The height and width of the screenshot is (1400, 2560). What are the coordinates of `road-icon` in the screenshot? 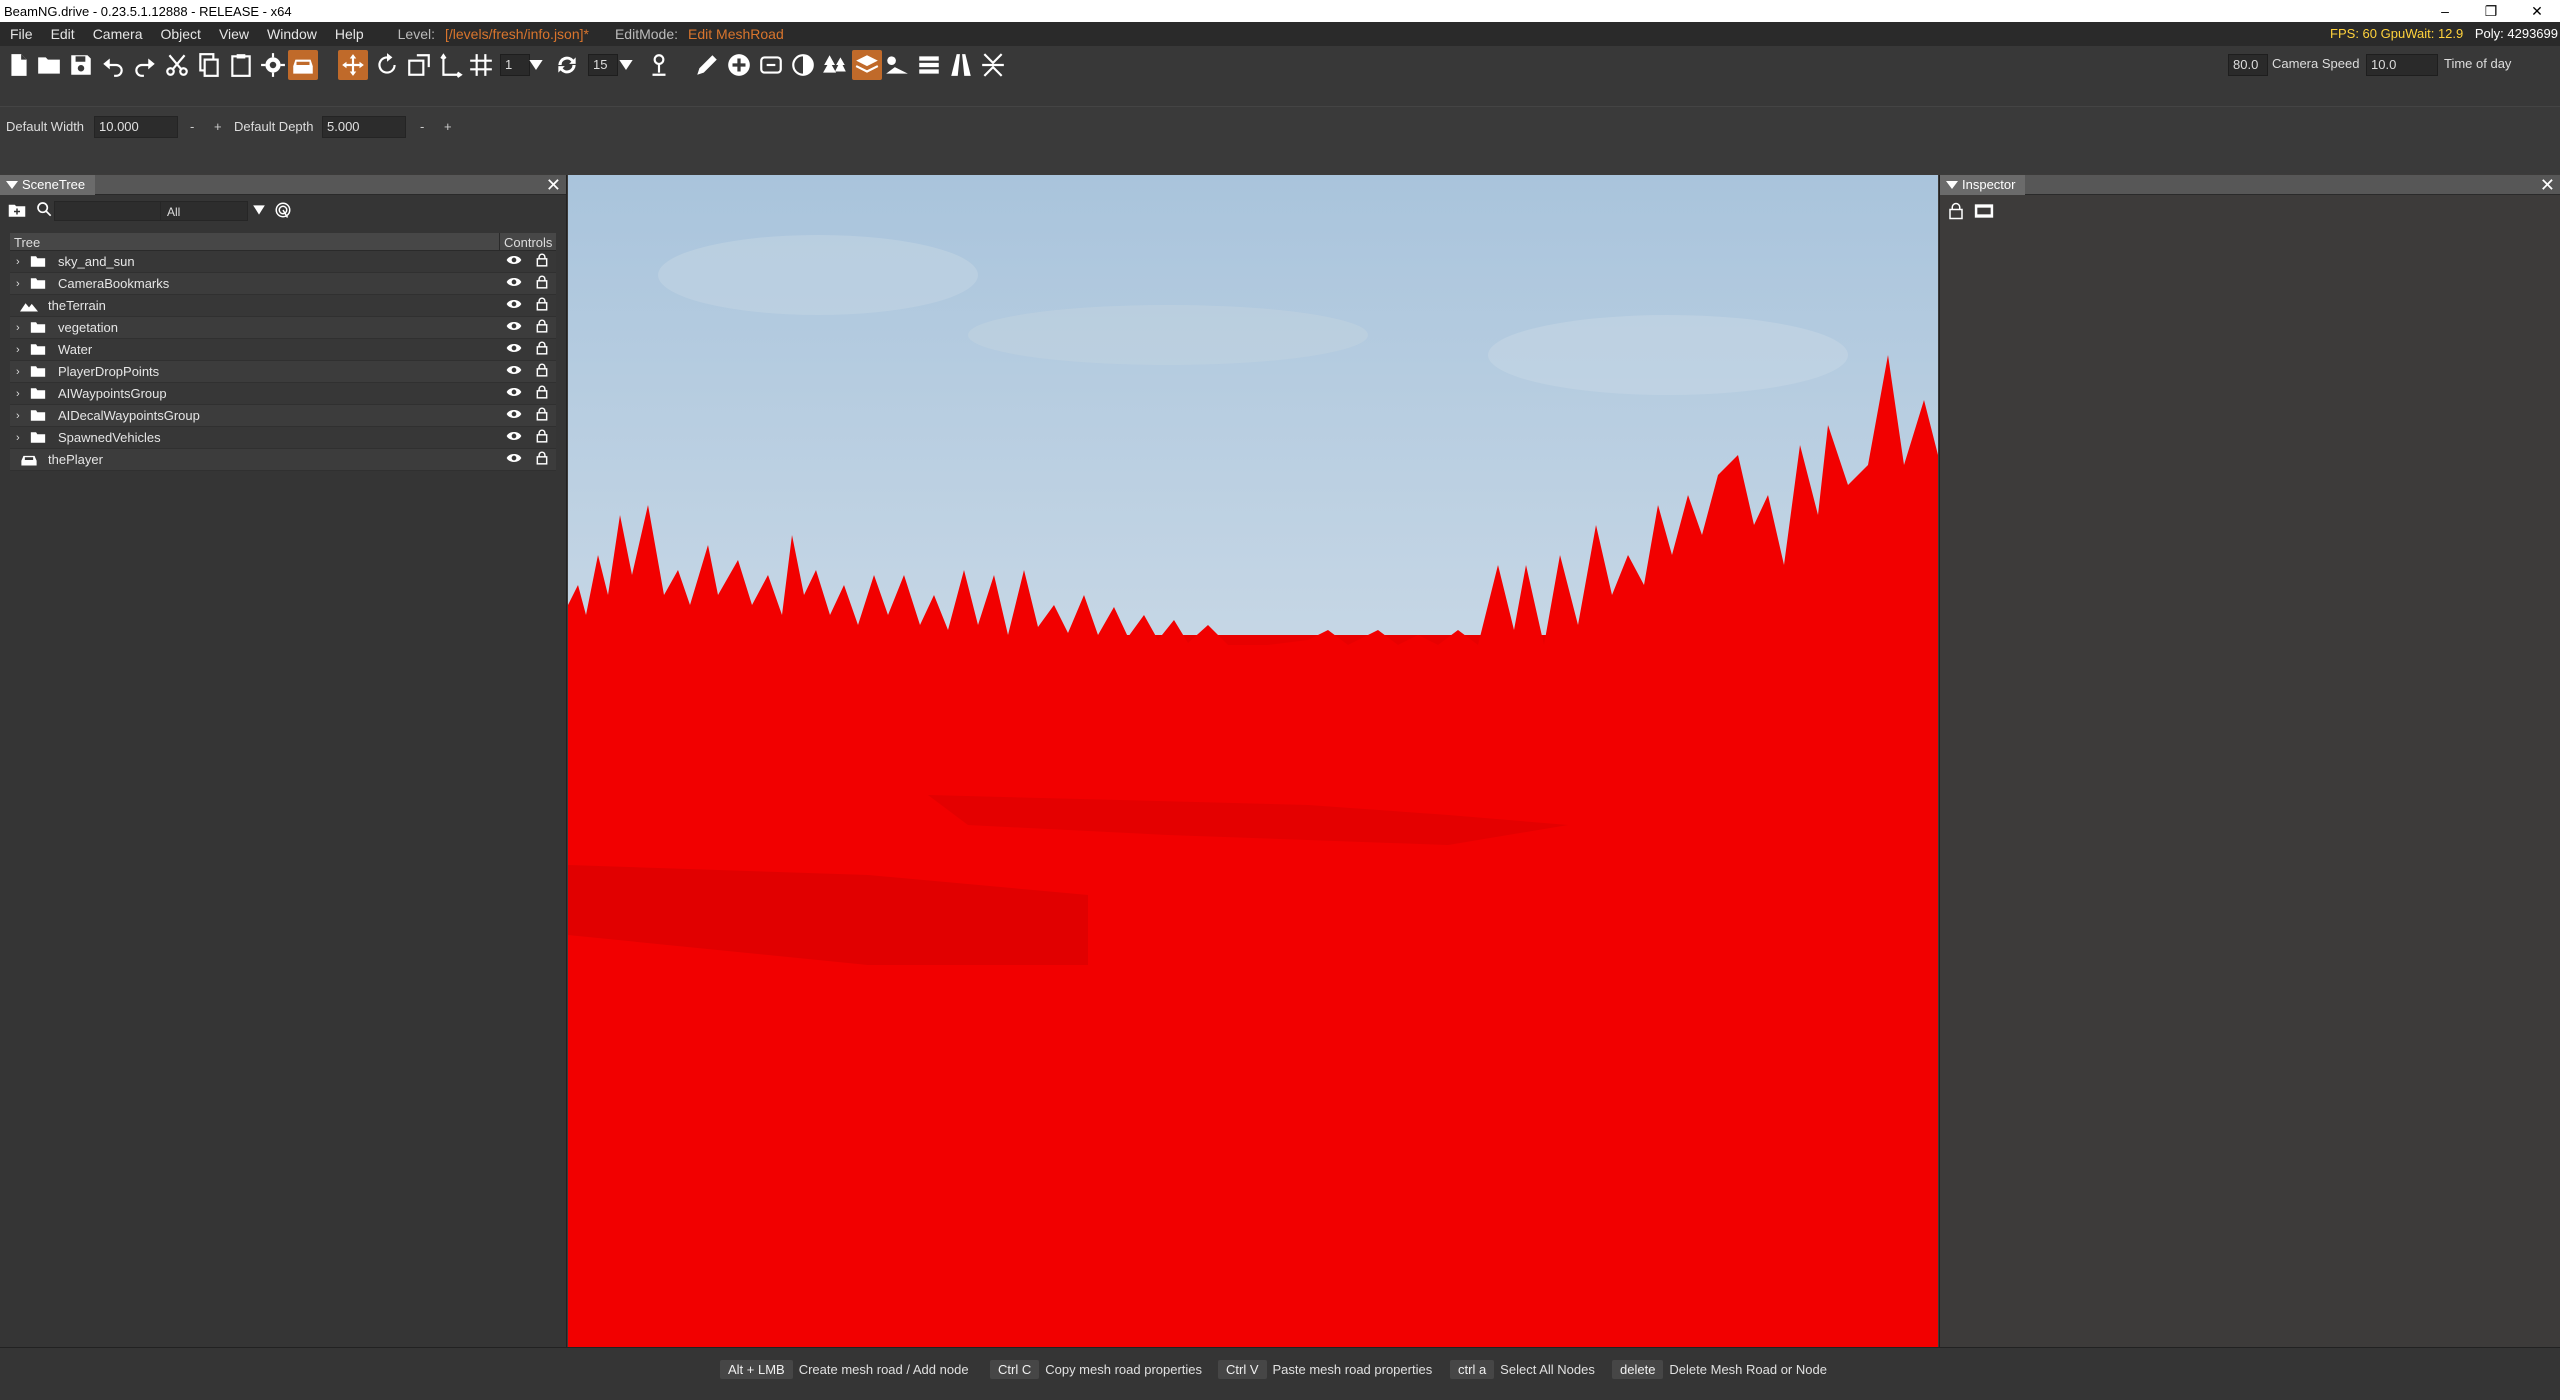 It's located at (867, 65).